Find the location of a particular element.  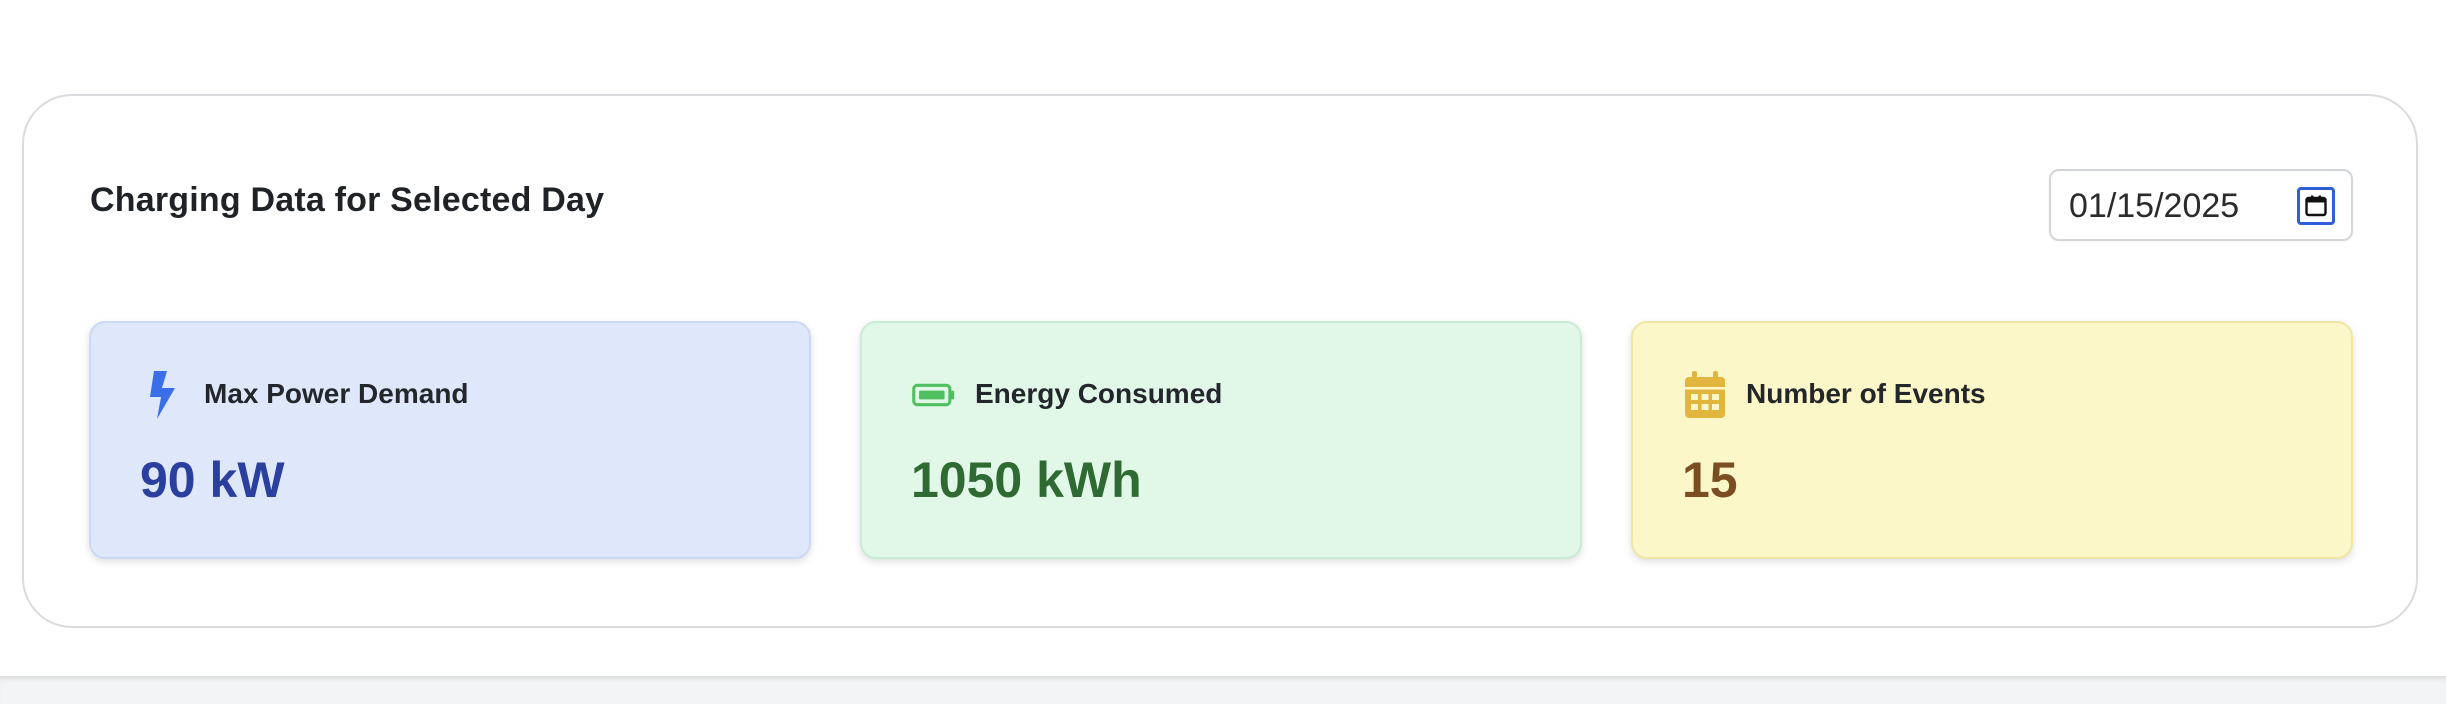

lightning-bolt-icon is located at coordinates (163, 395).